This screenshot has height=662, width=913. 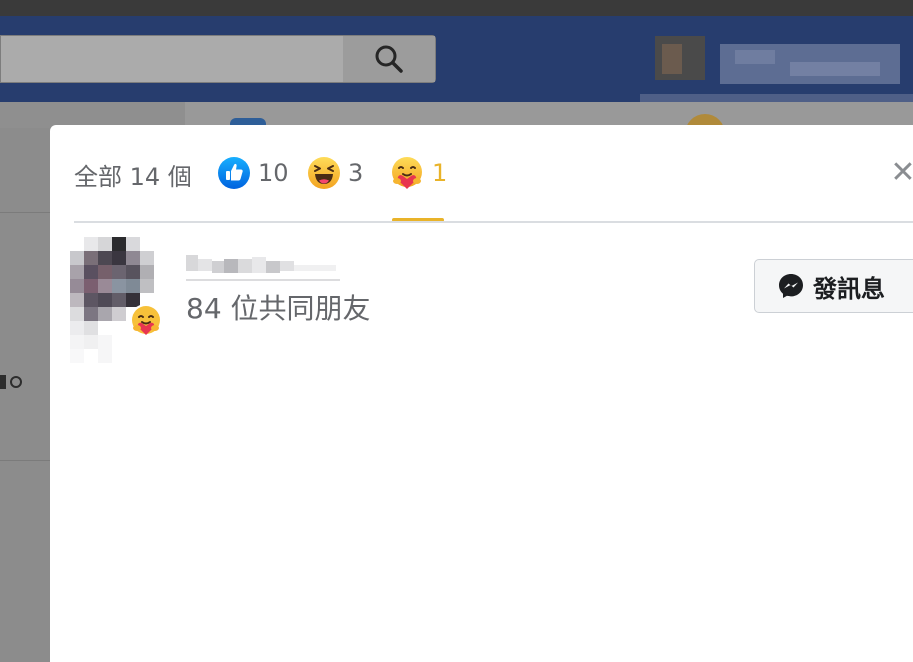 I want to click on send-message-button: 發訊息, so click(x=833, y=286).